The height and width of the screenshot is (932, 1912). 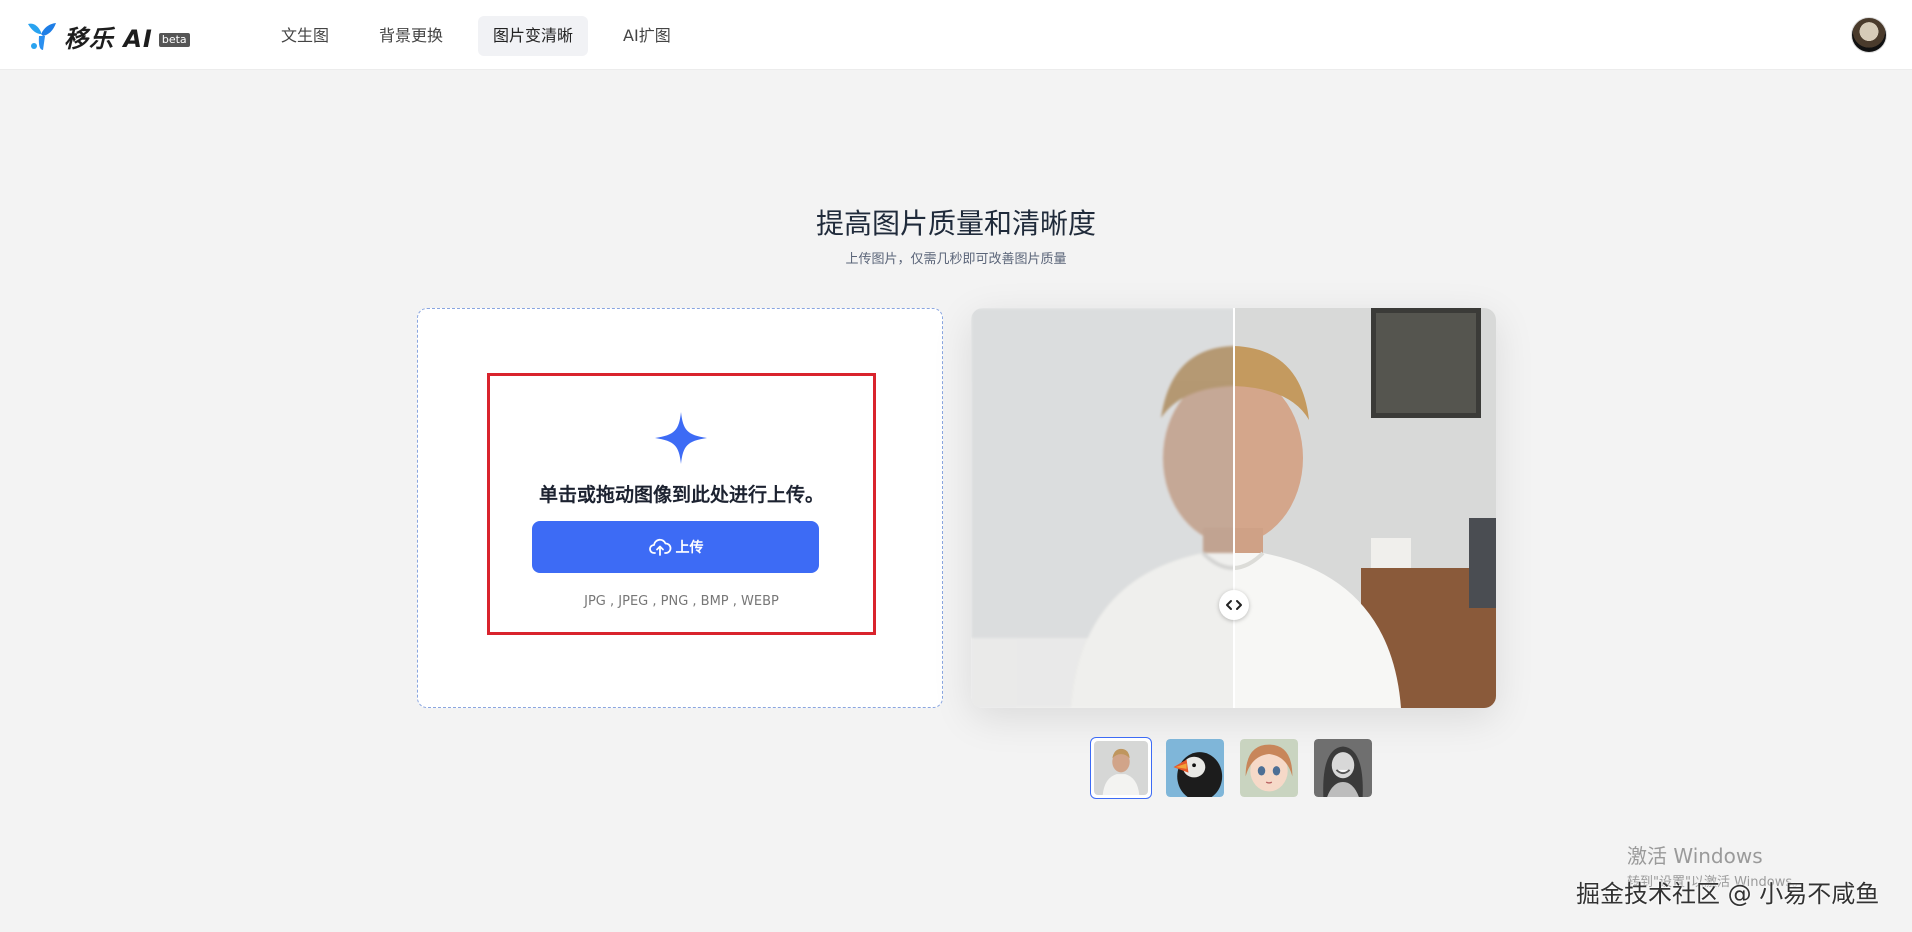 What do you see at coordinates (42, 36) in the screenshot?
I see `logo-icon` at bounding box center [42, 36].